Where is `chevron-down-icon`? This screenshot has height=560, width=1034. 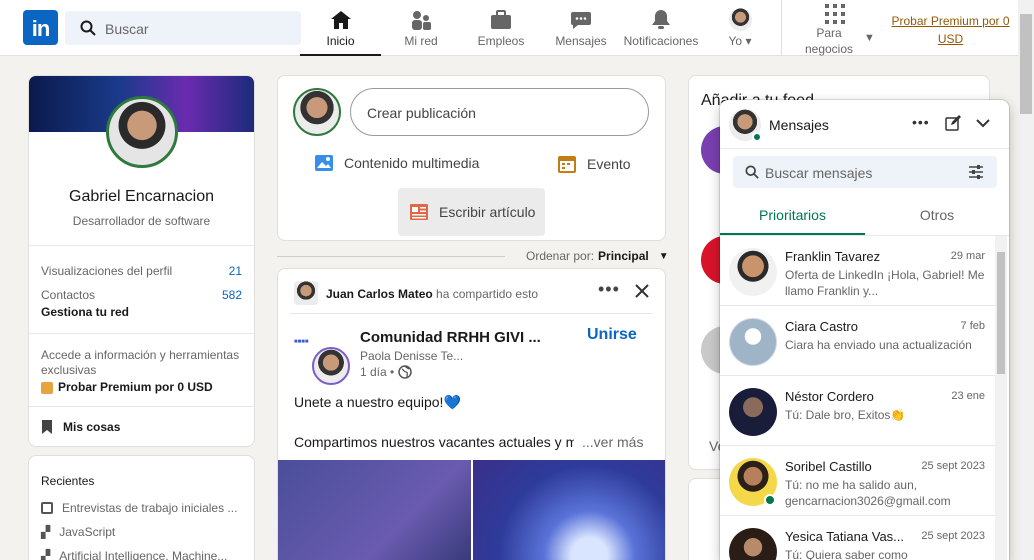 chevron-down-icon is located at coordinates (983, 123).